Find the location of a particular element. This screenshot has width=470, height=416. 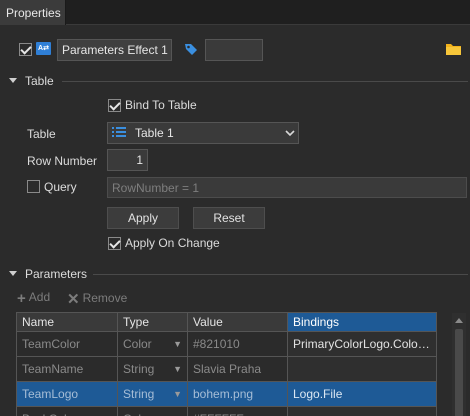

table-row-selected: TeamLogo String ▼ bohem.png Logo.File is located at coordinates (226, 394).